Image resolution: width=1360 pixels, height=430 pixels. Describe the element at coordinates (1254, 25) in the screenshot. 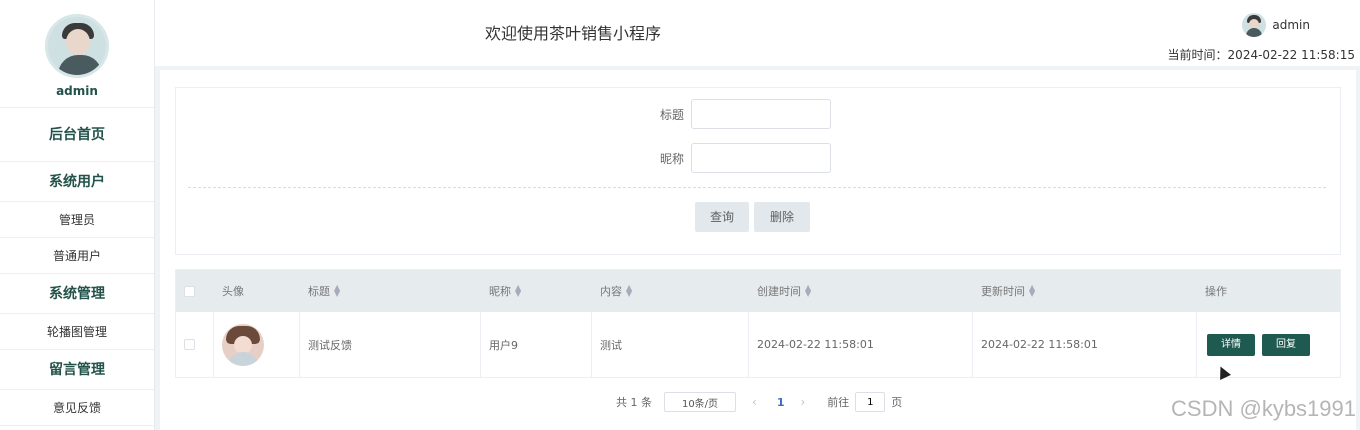

I see `header-avatar` at that location.